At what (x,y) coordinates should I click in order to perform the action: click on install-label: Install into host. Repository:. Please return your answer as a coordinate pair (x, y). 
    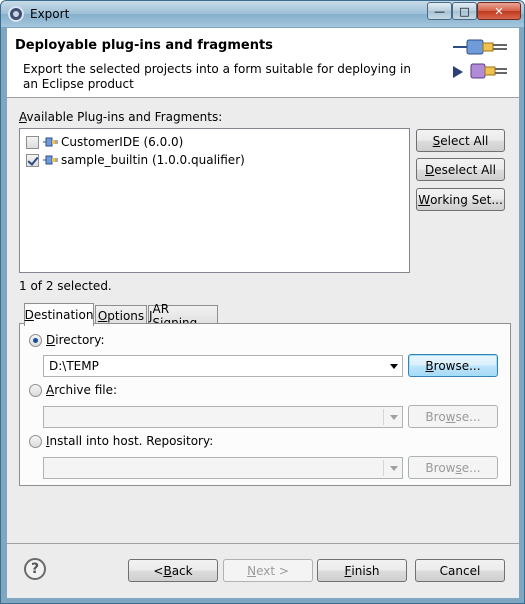
    Looking at the image, I should click on (130, 441).